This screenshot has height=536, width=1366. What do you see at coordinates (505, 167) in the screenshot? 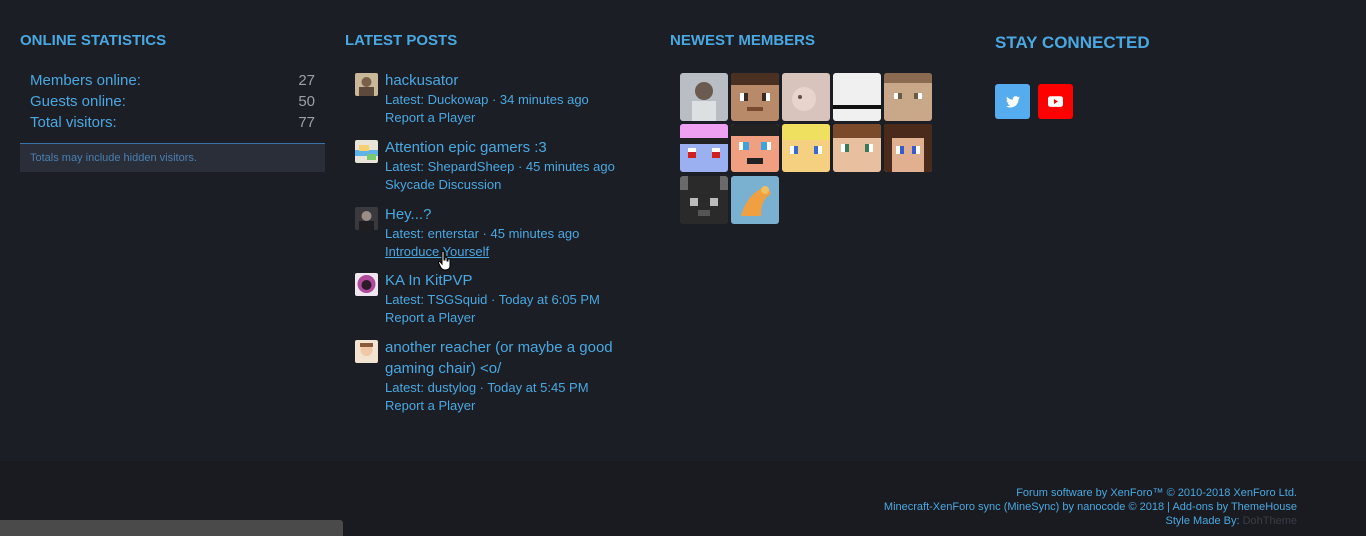
I see `post-latest-meta: Latest: ShepardSheep · 45 minutes ago` at bounding box center [505, 167].